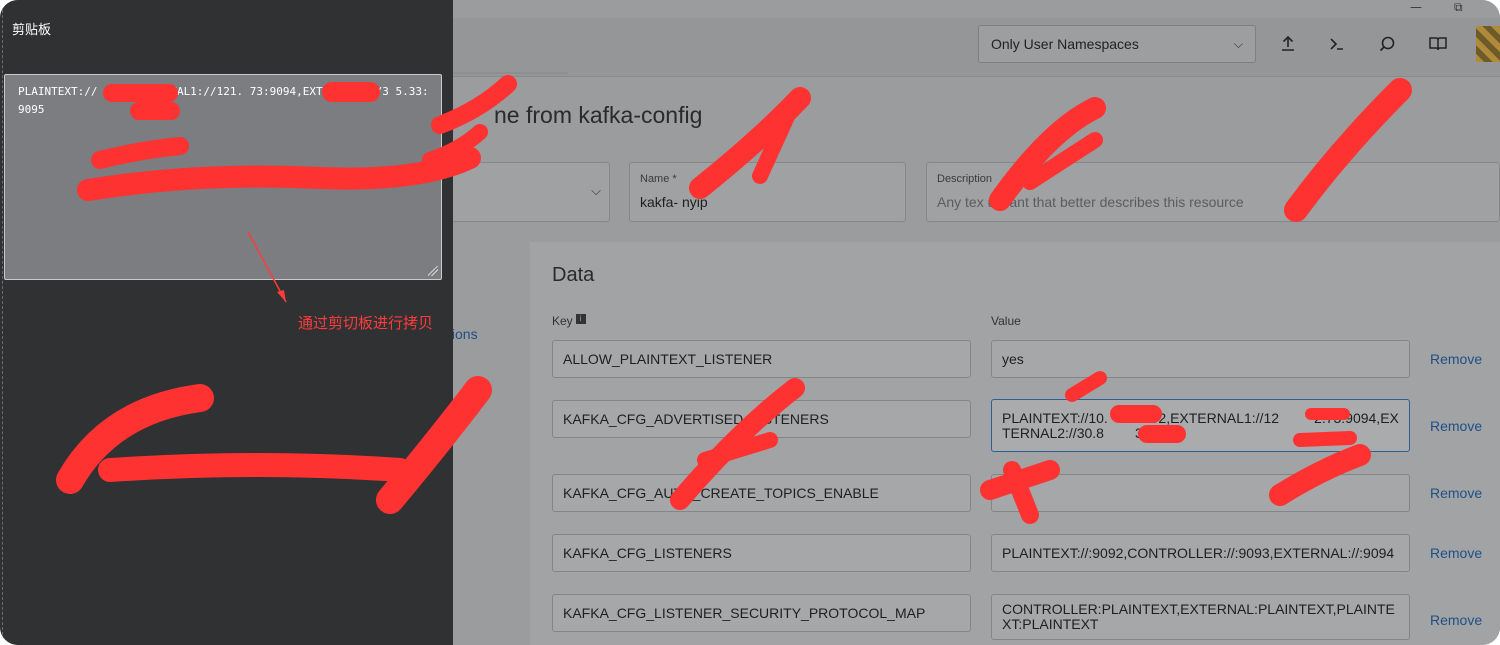  I want to click on name-value: kakfa- nyip, so click(674, 202).